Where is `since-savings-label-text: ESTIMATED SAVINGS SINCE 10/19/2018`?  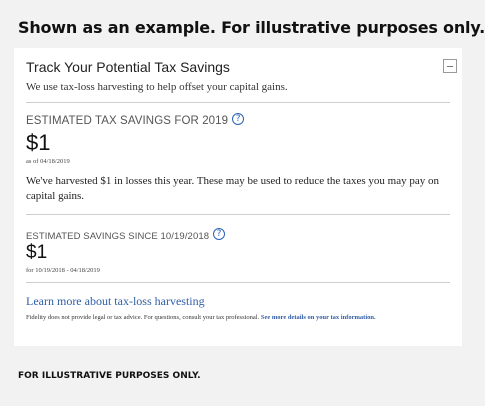
since-savings-label-text: ESTIMATED SAVINGS SINCE 10/19/2018 is located at coordinates (118, 236).